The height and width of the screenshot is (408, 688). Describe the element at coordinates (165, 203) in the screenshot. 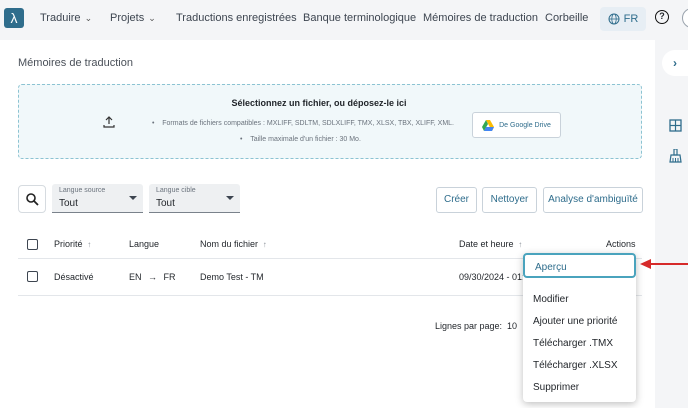

I see `target-language-value: Tout` at that location.